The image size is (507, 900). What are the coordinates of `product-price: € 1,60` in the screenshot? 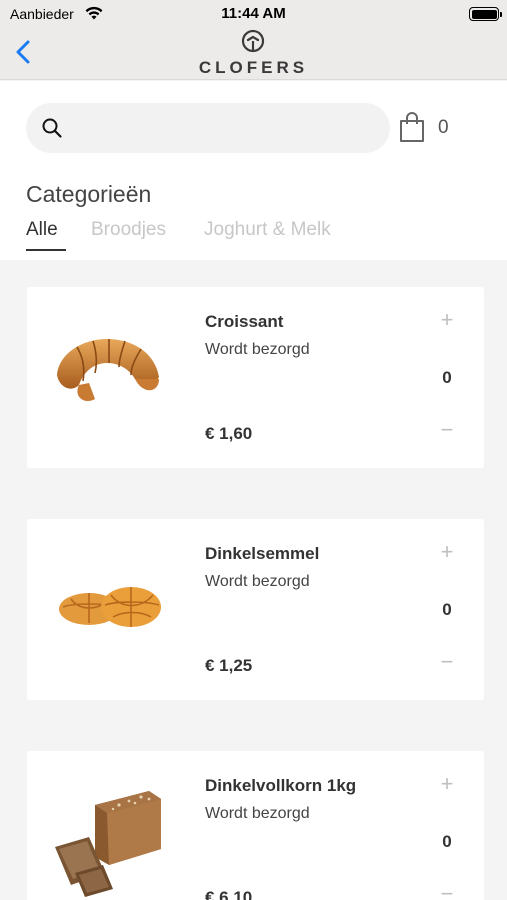 It's located at (229, 433).